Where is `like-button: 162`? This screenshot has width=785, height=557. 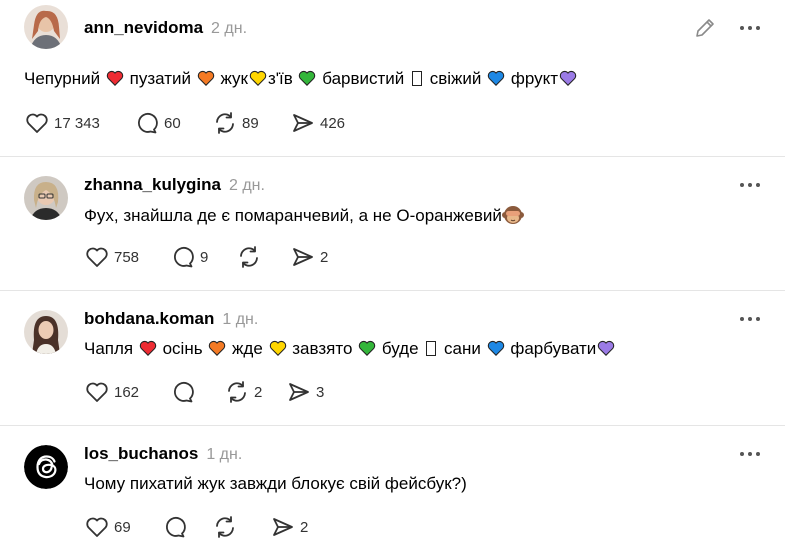
like-button: 162 is located at coordinates (115, 392).